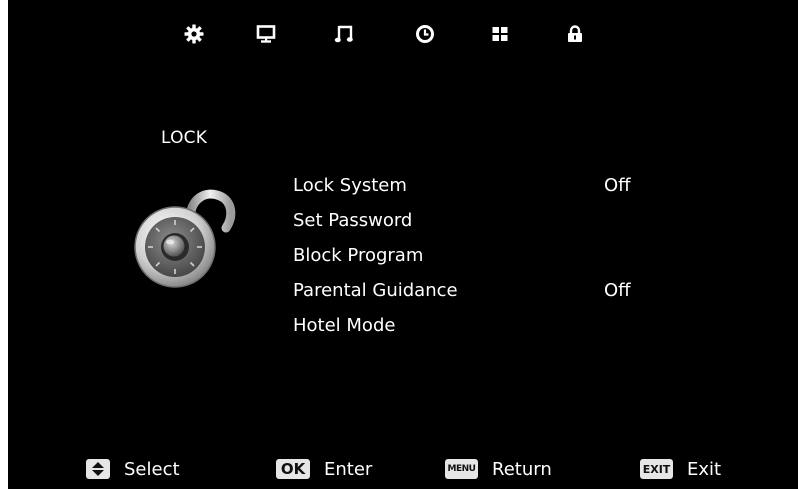 The height and width of the screenshot is (489, 798). I want to click on tab-channel, so click(266, 34).